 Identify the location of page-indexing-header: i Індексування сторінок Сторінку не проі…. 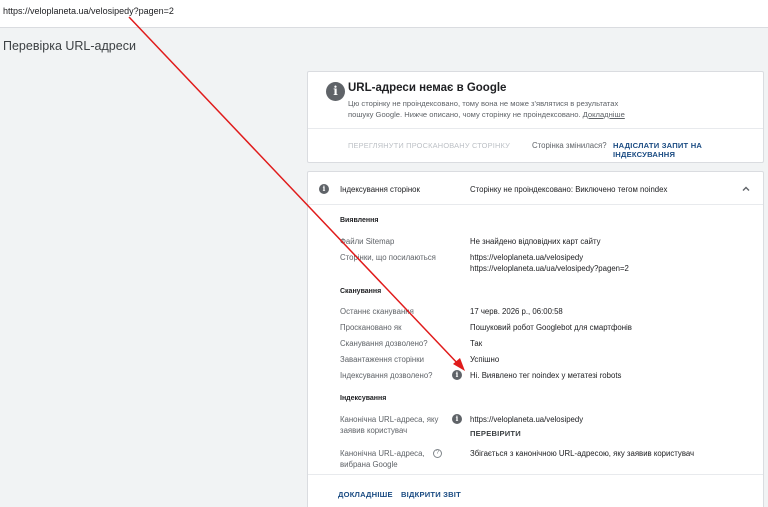
(535, 188).